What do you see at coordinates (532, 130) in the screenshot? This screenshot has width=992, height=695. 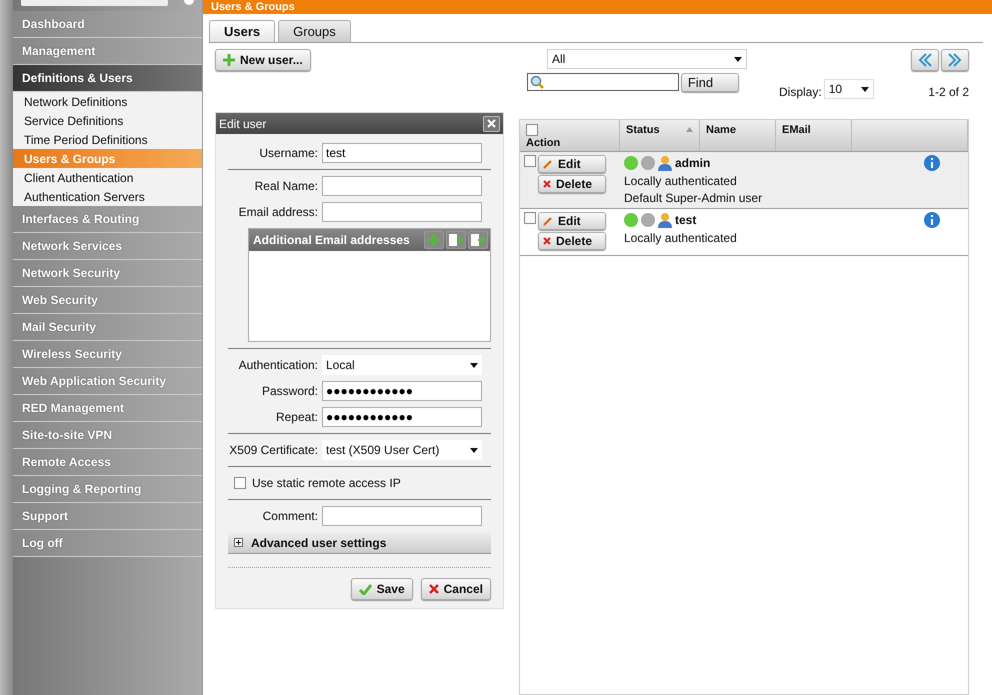 I see `select-all-checkbox` at bounding box center [532, 130].